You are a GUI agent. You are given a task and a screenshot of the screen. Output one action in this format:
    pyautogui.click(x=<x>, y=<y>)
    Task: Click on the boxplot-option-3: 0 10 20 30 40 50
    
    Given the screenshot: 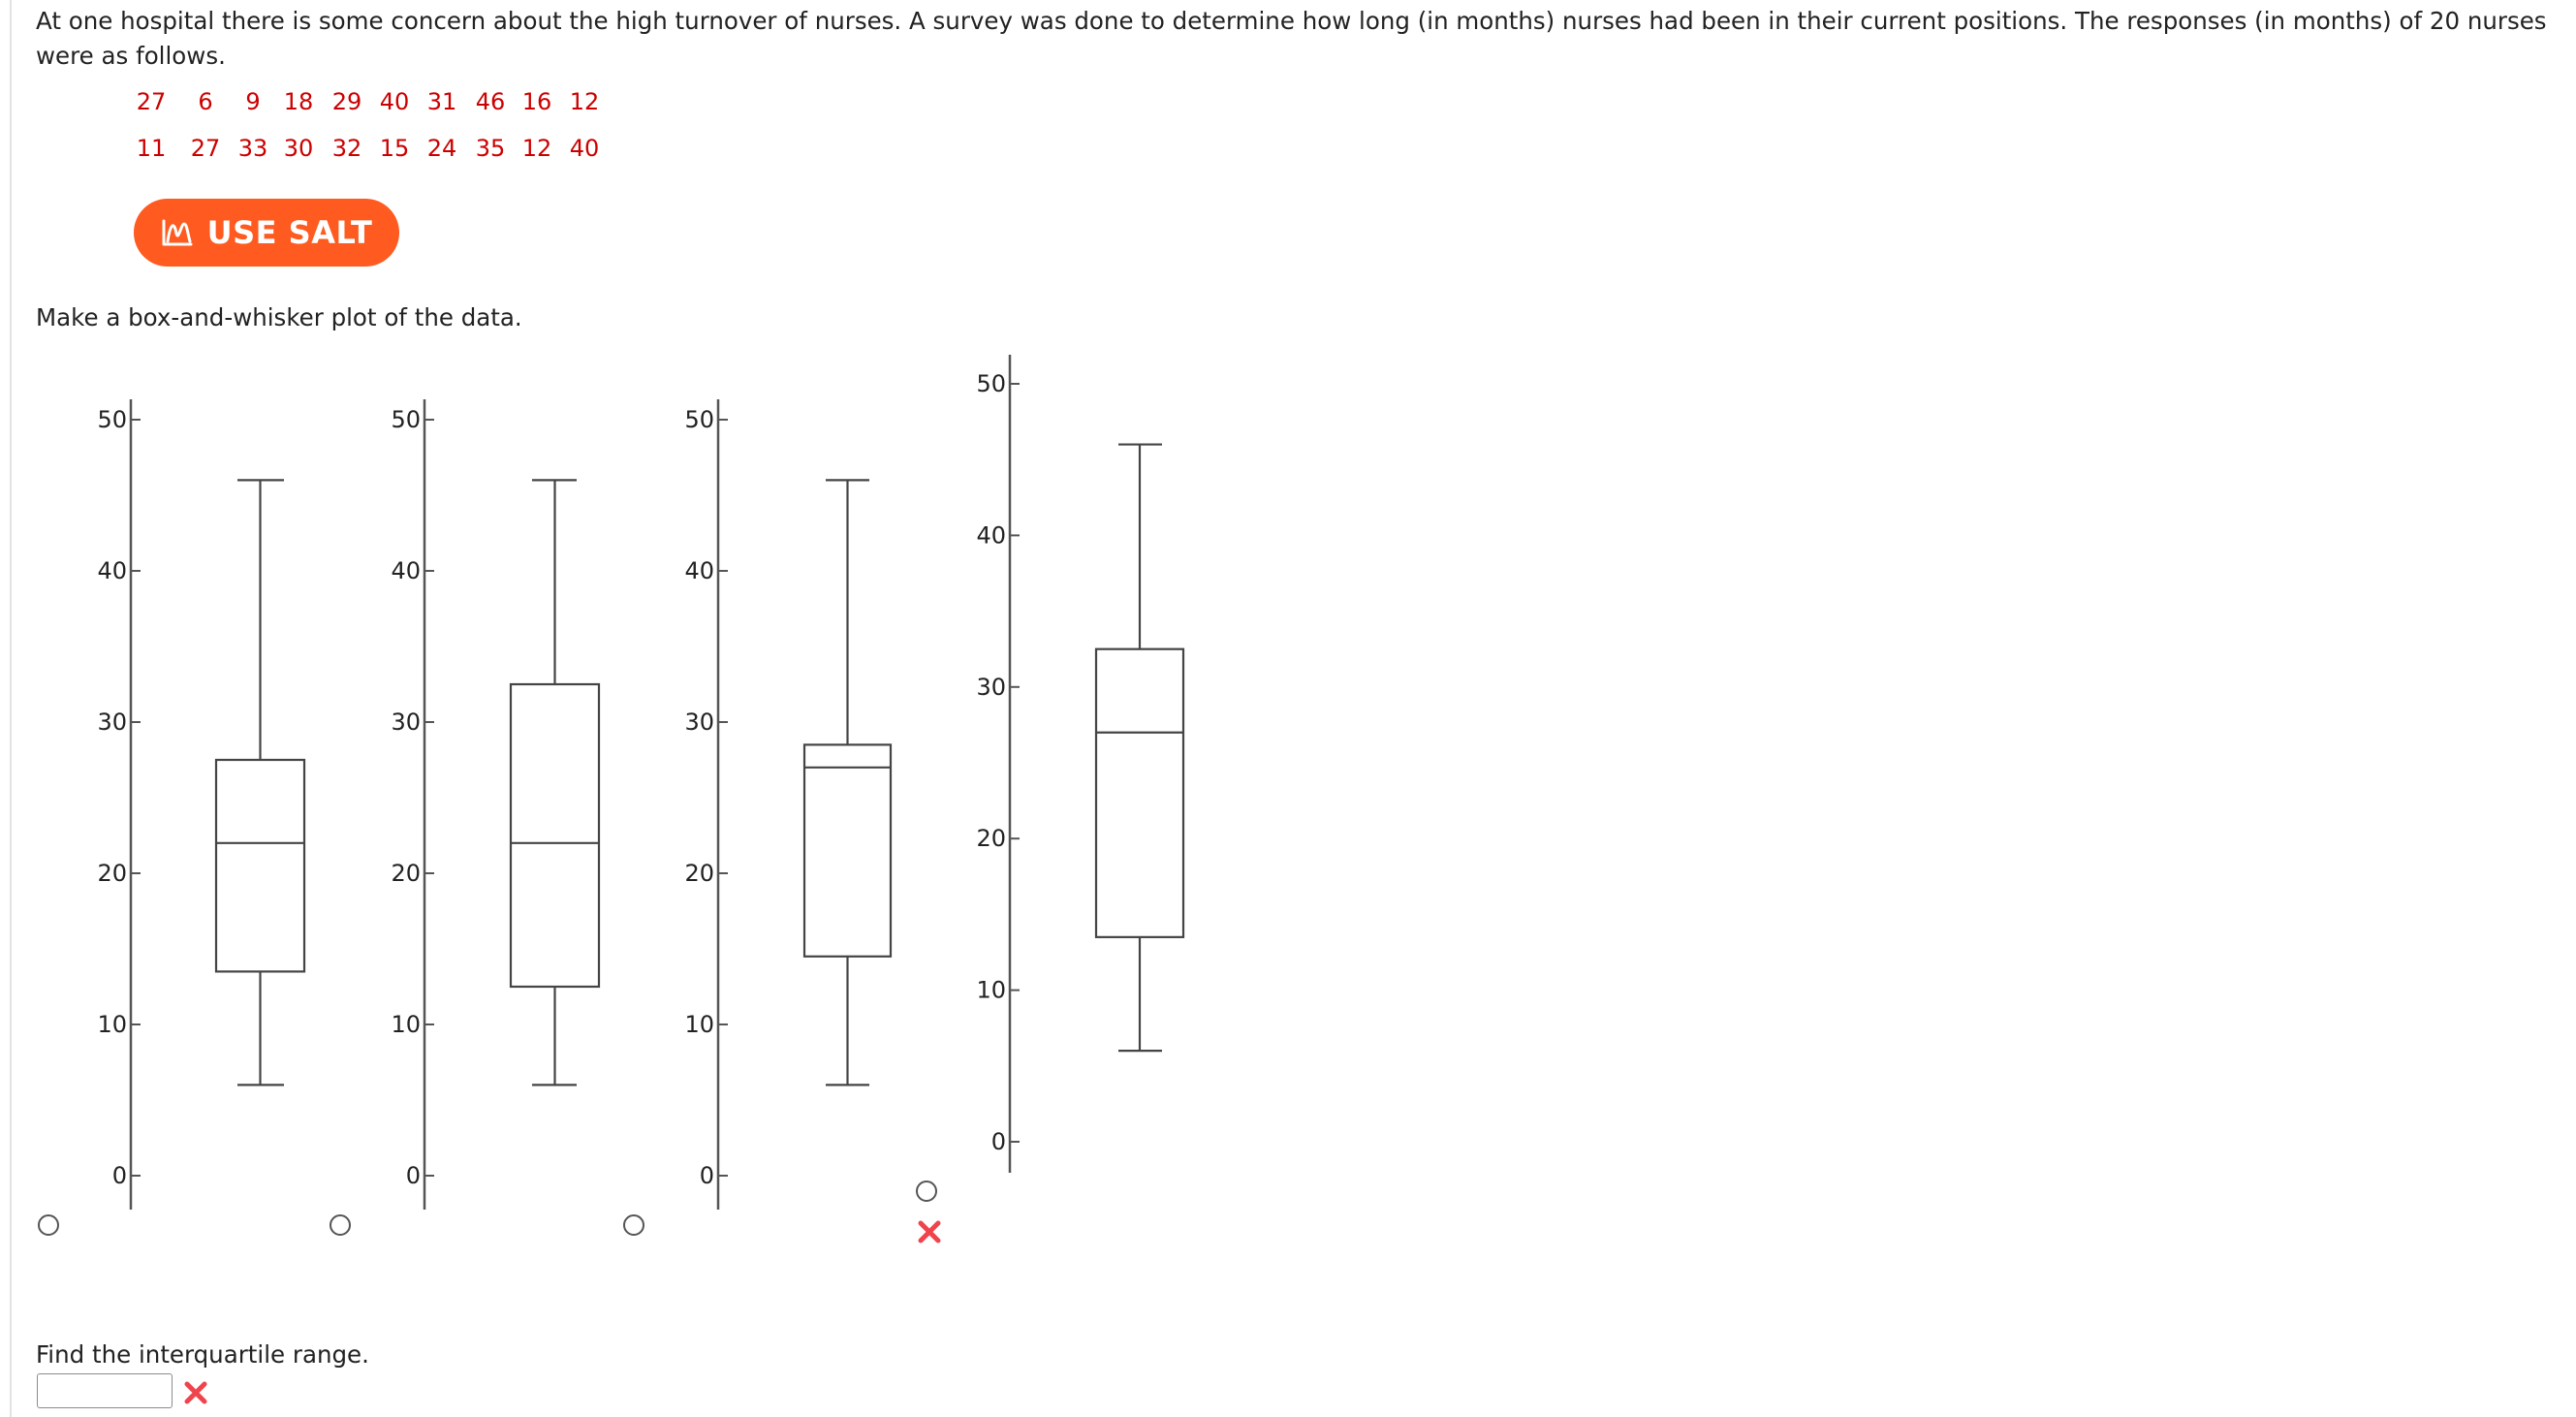 What is the action you would take?
    pyautogui.click(x=788, y=804)
    